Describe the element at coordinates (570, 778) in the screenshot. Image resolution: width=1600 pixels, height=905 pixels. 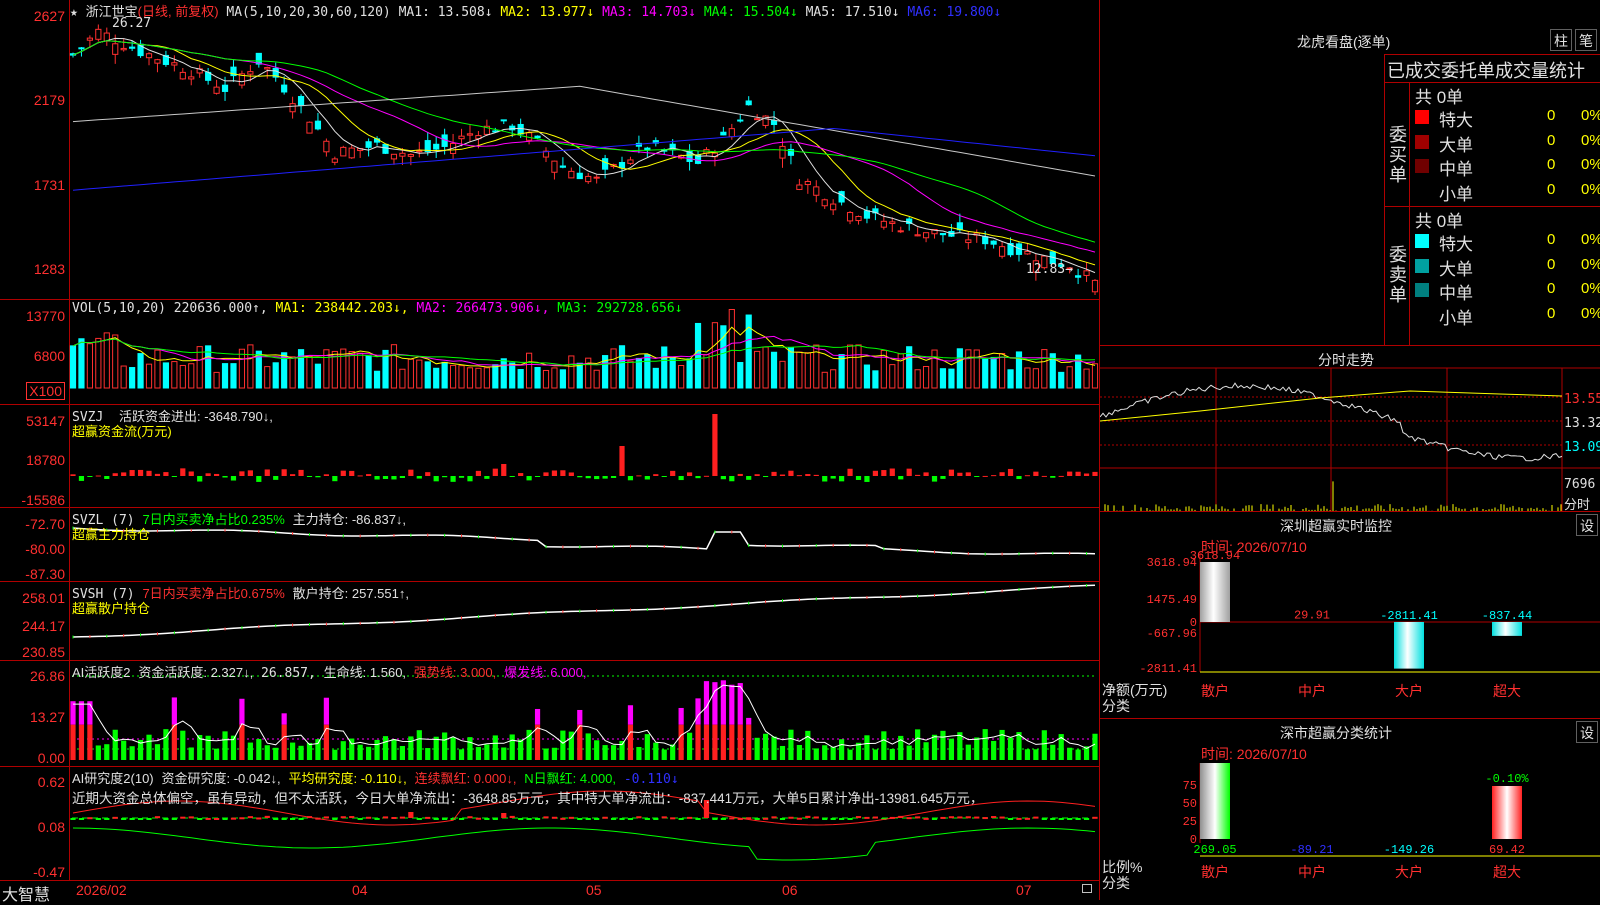
I see `ai2-t4: N日飘红: 4.000,` at that location.